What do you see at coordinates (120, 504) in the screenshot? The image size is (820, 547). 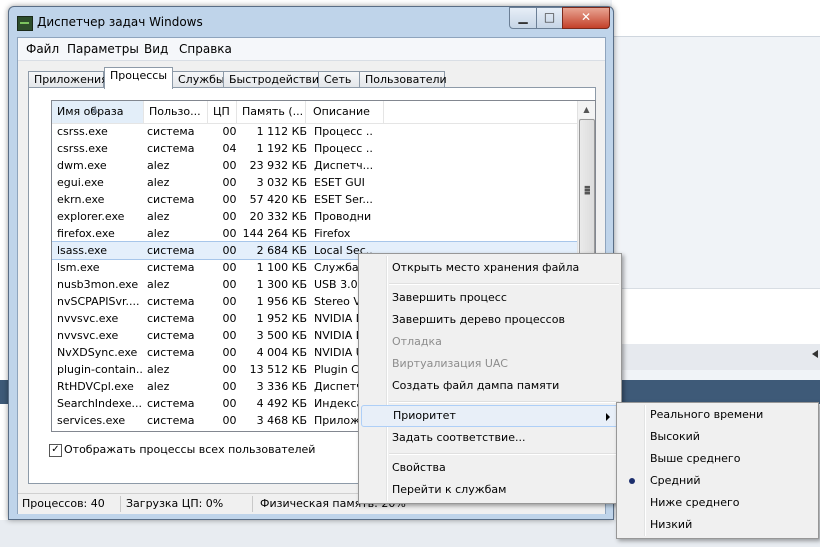 I see `status-divider` at bounding box center [120, 504].